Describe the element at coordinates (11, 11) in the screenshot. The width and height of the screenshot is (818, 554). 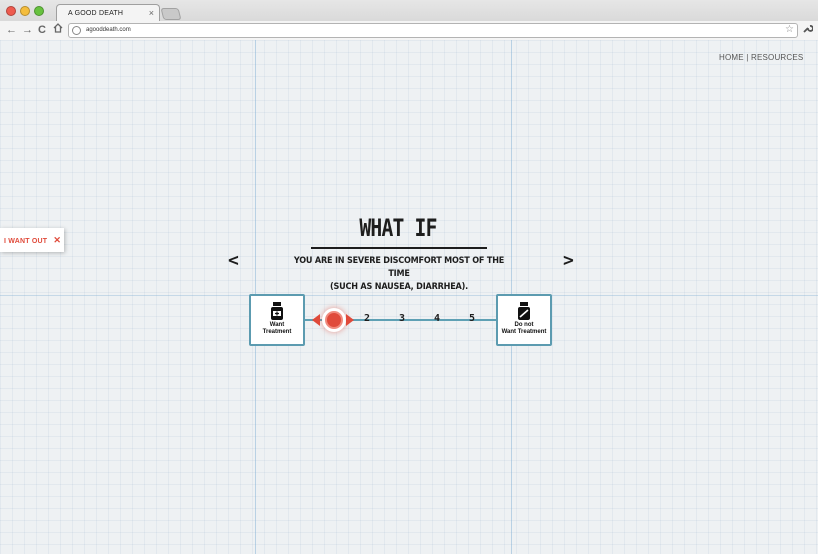
I see `close-window-button` at that location.